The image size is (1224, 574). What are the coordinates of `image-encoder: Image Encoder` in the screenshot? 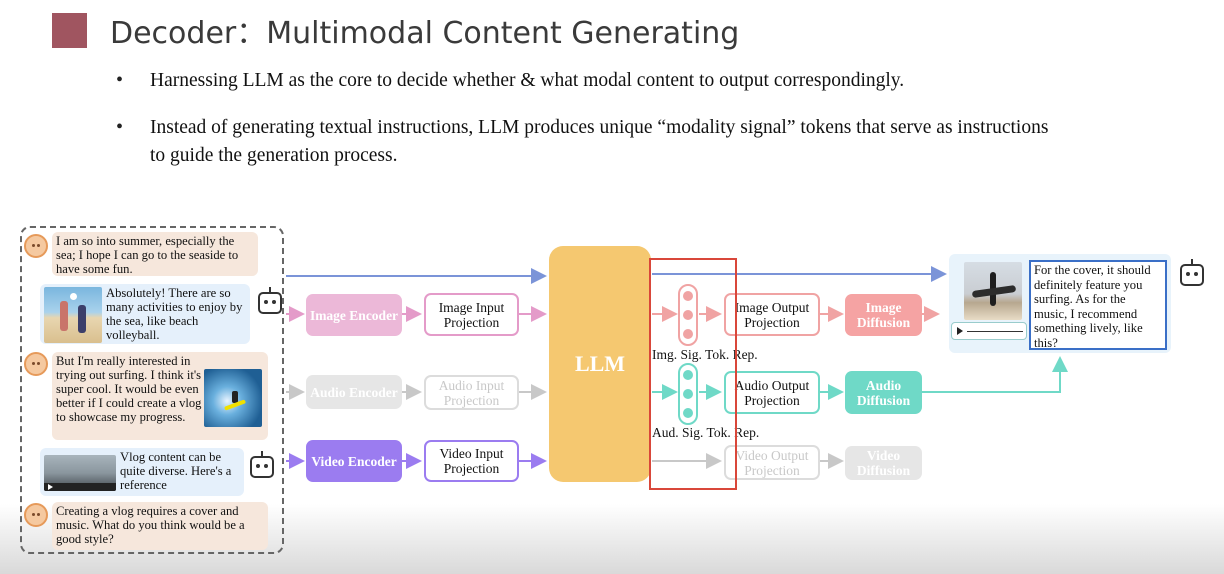 It's located at (354, 315).